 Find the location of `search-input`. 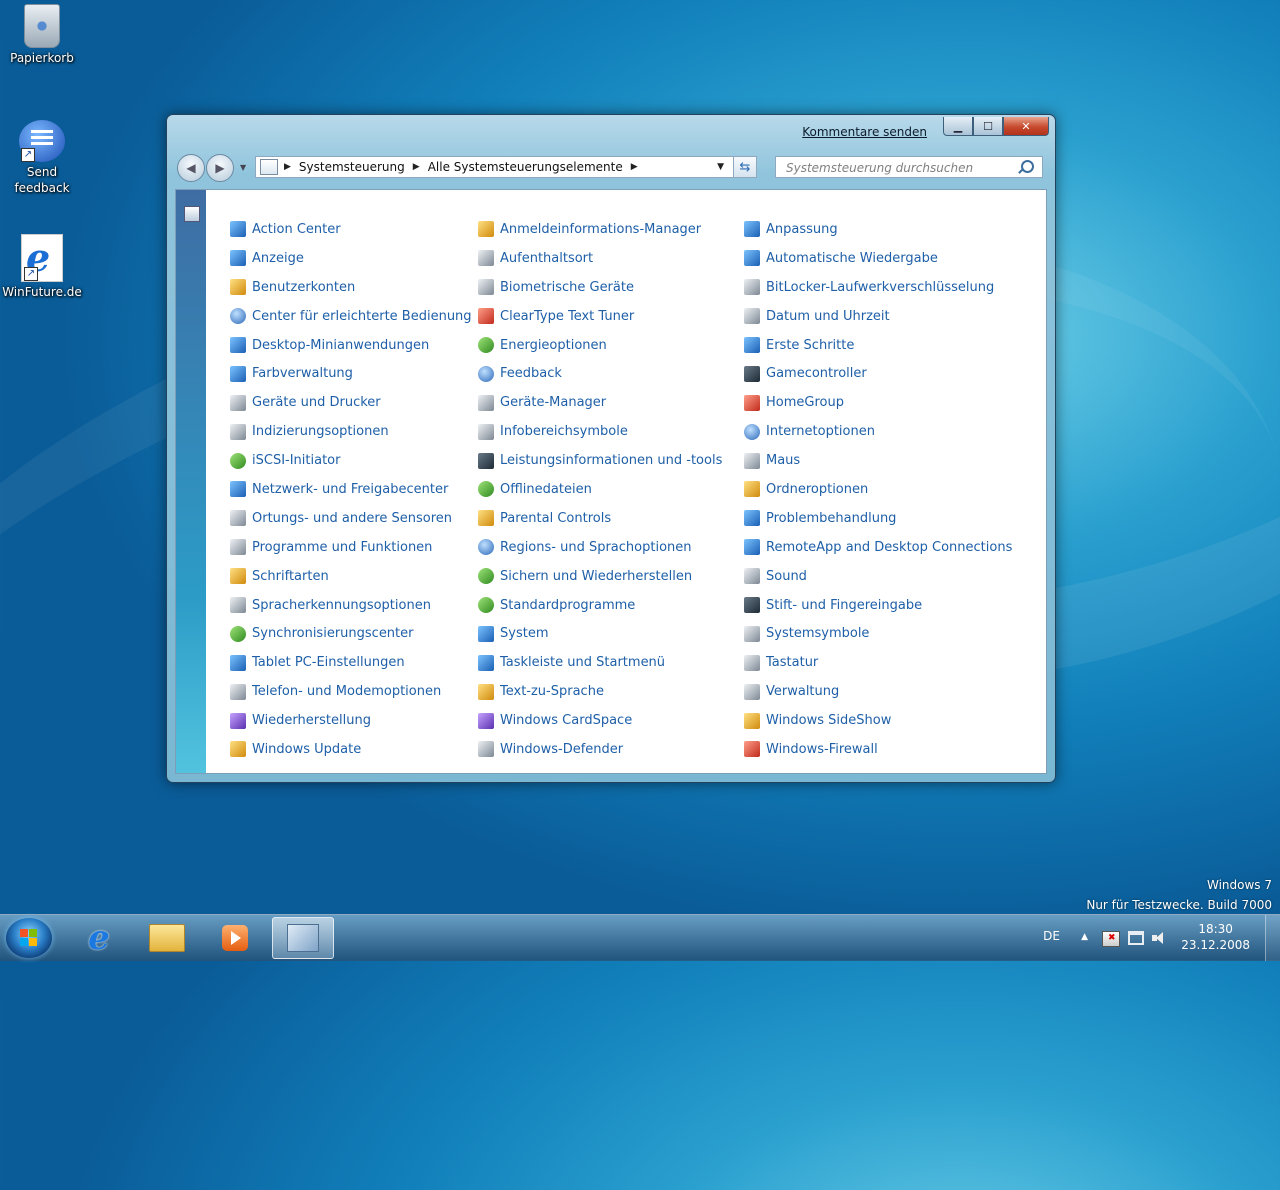

search-input is located at coordinates (901, 168).